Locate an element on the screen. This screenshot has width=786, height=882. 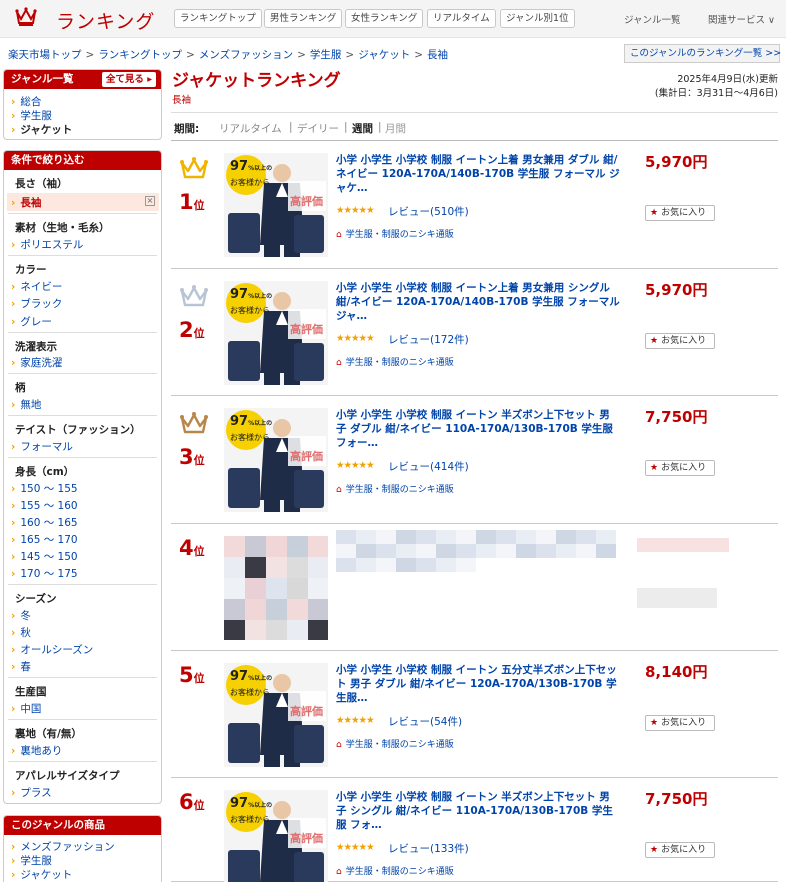
genre-products-panel: このジャンルの商品 メンズファッション 学生服 ジャケット is located at coordinates (82, 848).